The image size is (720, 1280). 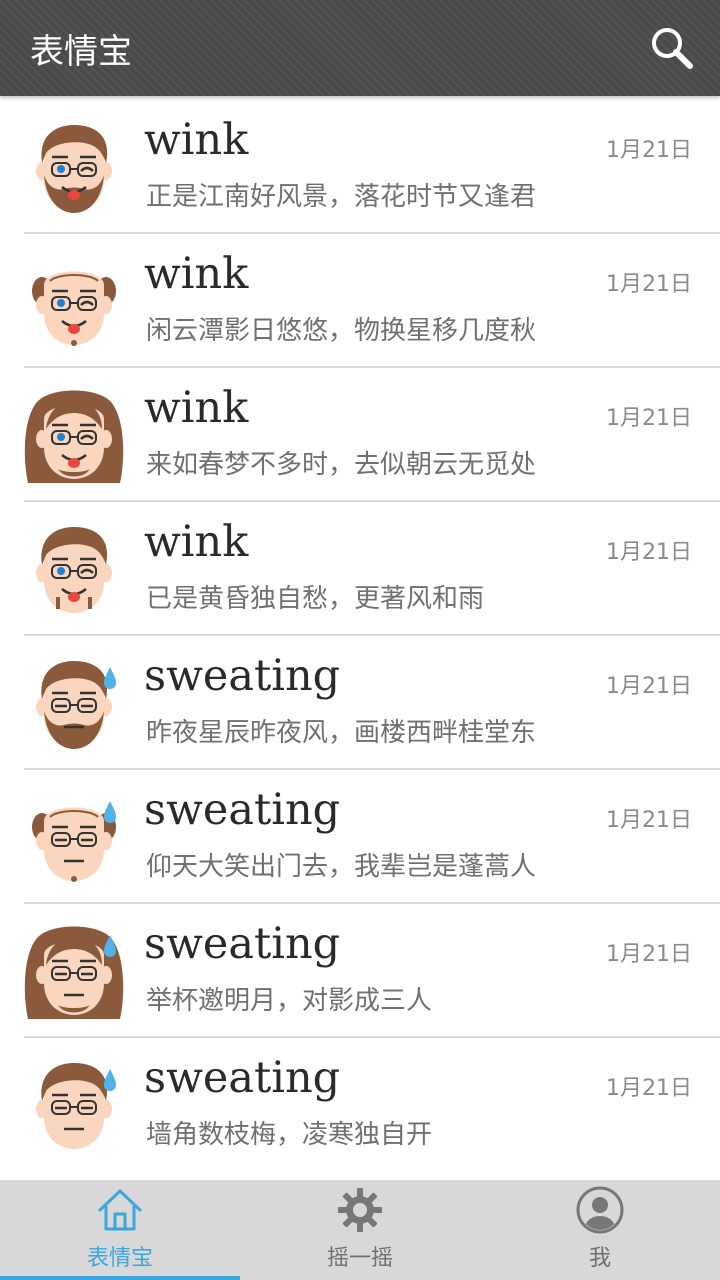 I want to click on user-icon, so click(x=600, y=1210).